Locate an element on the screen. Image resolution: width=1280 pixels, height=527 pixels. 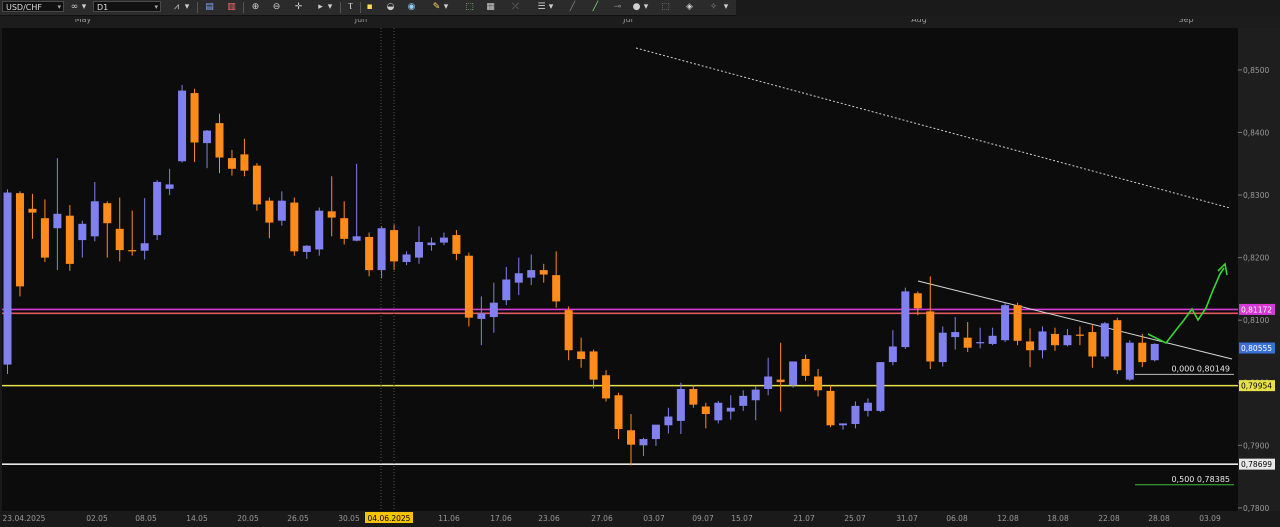
date-label: 23.06 is located at coordinates (549, 518).